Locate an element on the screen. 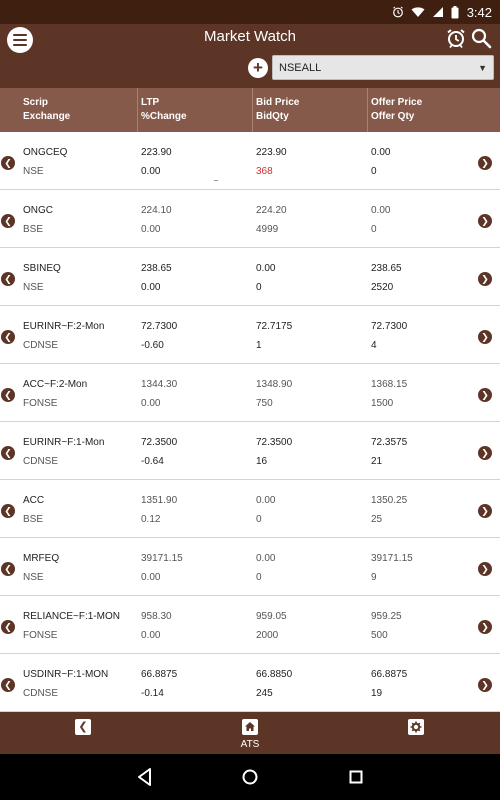 Image resolution: width=500 pixels, height=800 pixels. change-value: -0.64 is located at coordinates (152, 461).